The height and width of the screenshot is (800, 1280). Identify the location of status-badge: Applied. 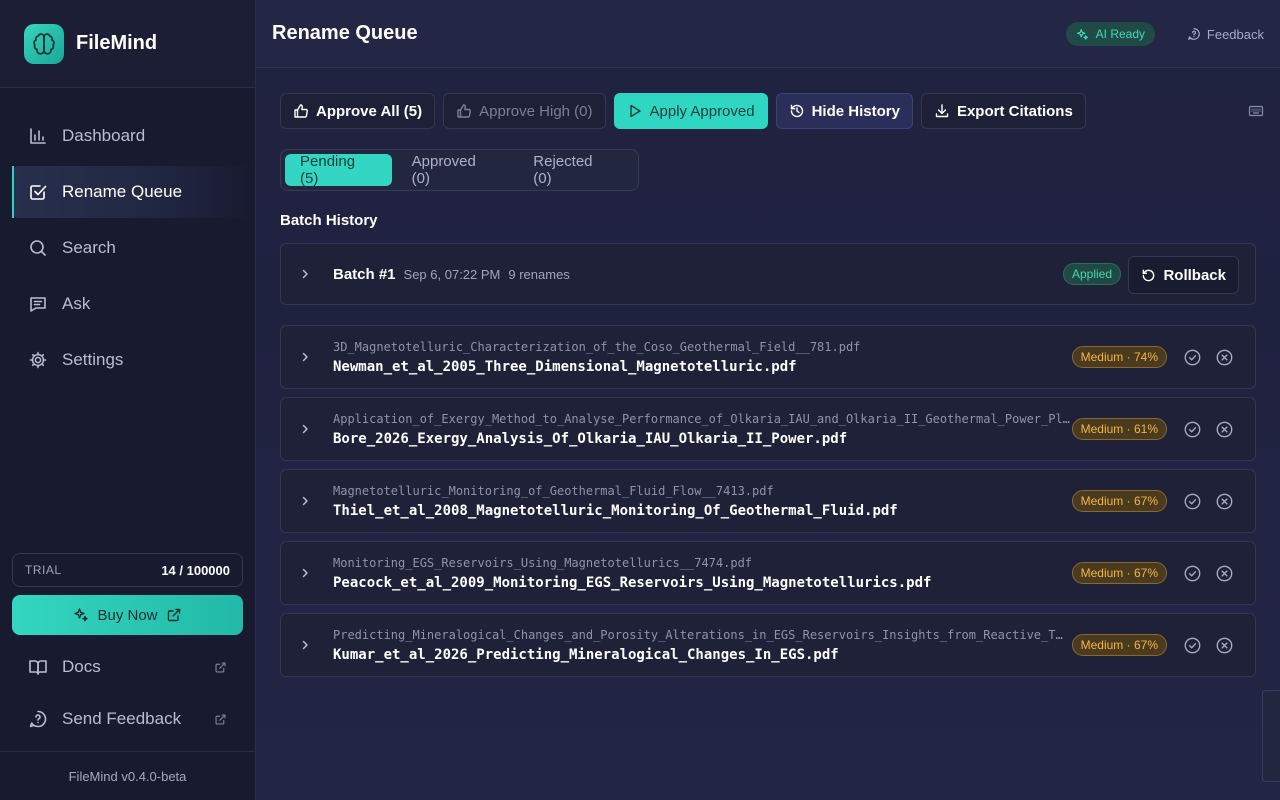
(1091, 274).